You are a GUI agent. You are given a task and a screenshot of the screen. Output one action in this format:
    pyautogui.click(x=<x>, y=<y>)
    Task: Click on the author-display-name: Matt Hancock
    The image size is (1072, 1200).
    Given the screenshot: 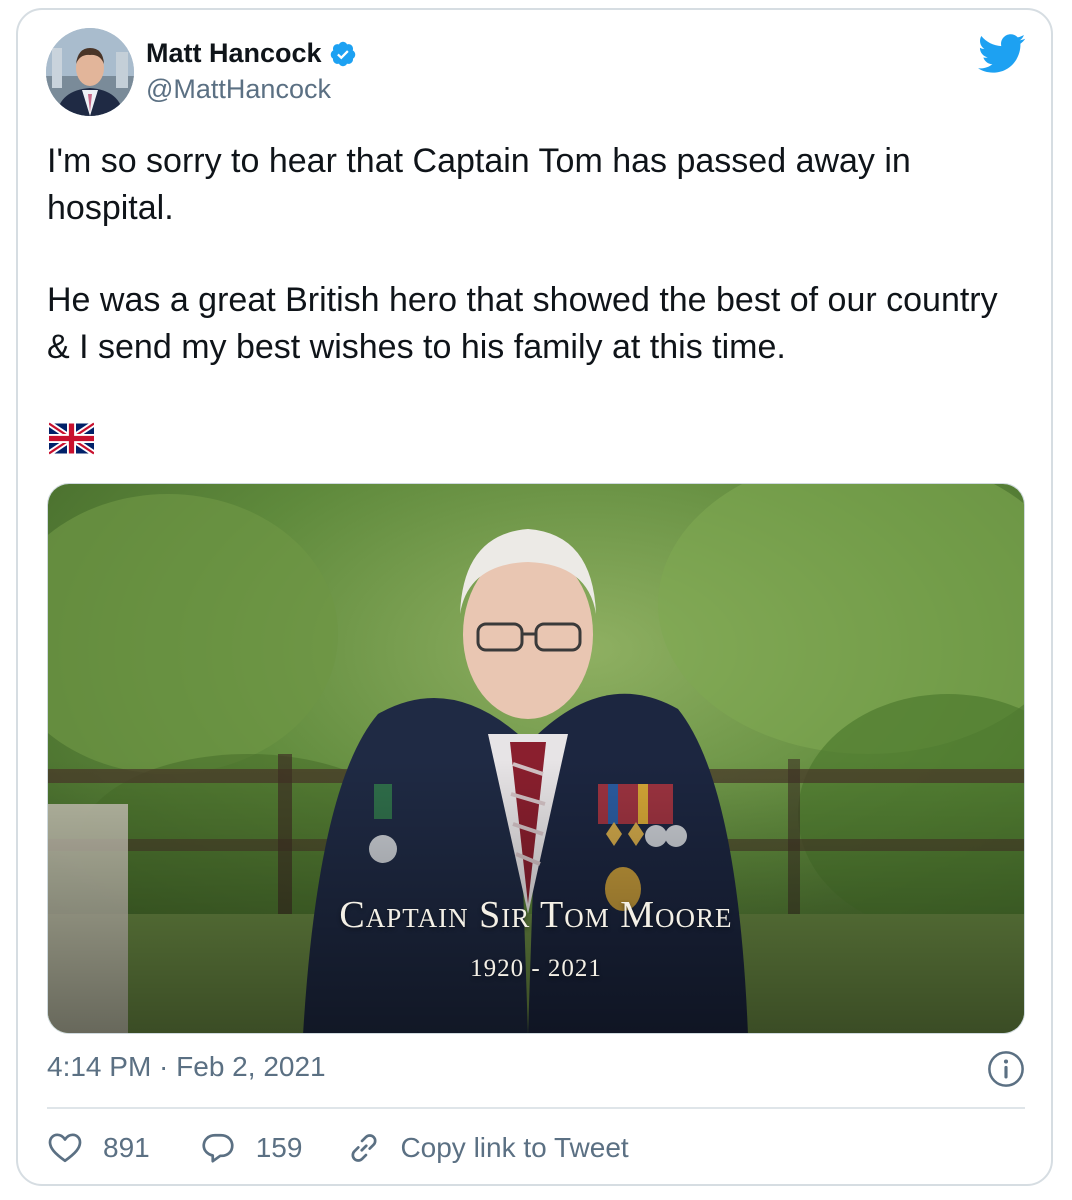 What is the action you would take?
    pyautogui.click(x=234, y=53)
    